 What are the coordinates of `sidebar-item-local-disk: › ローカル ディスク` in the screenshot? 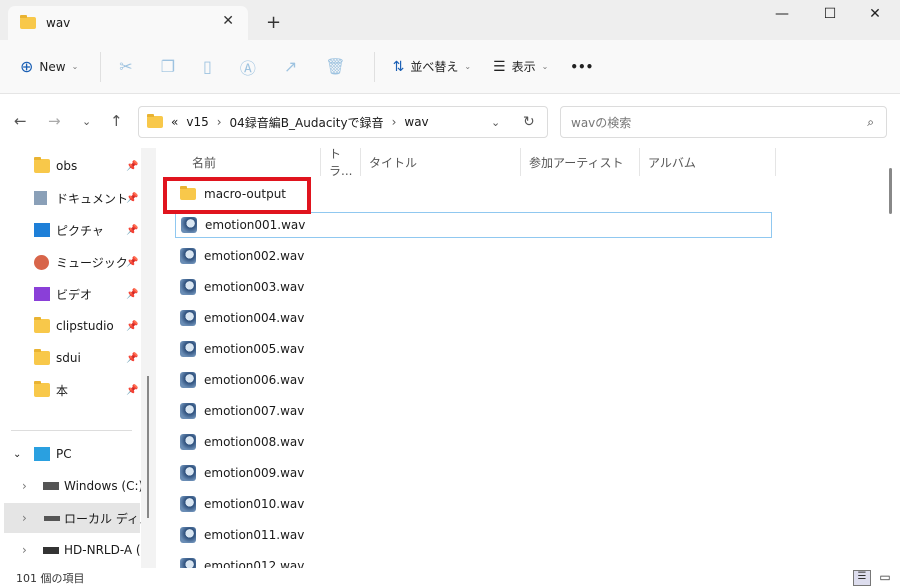 It's located at (75, 518).